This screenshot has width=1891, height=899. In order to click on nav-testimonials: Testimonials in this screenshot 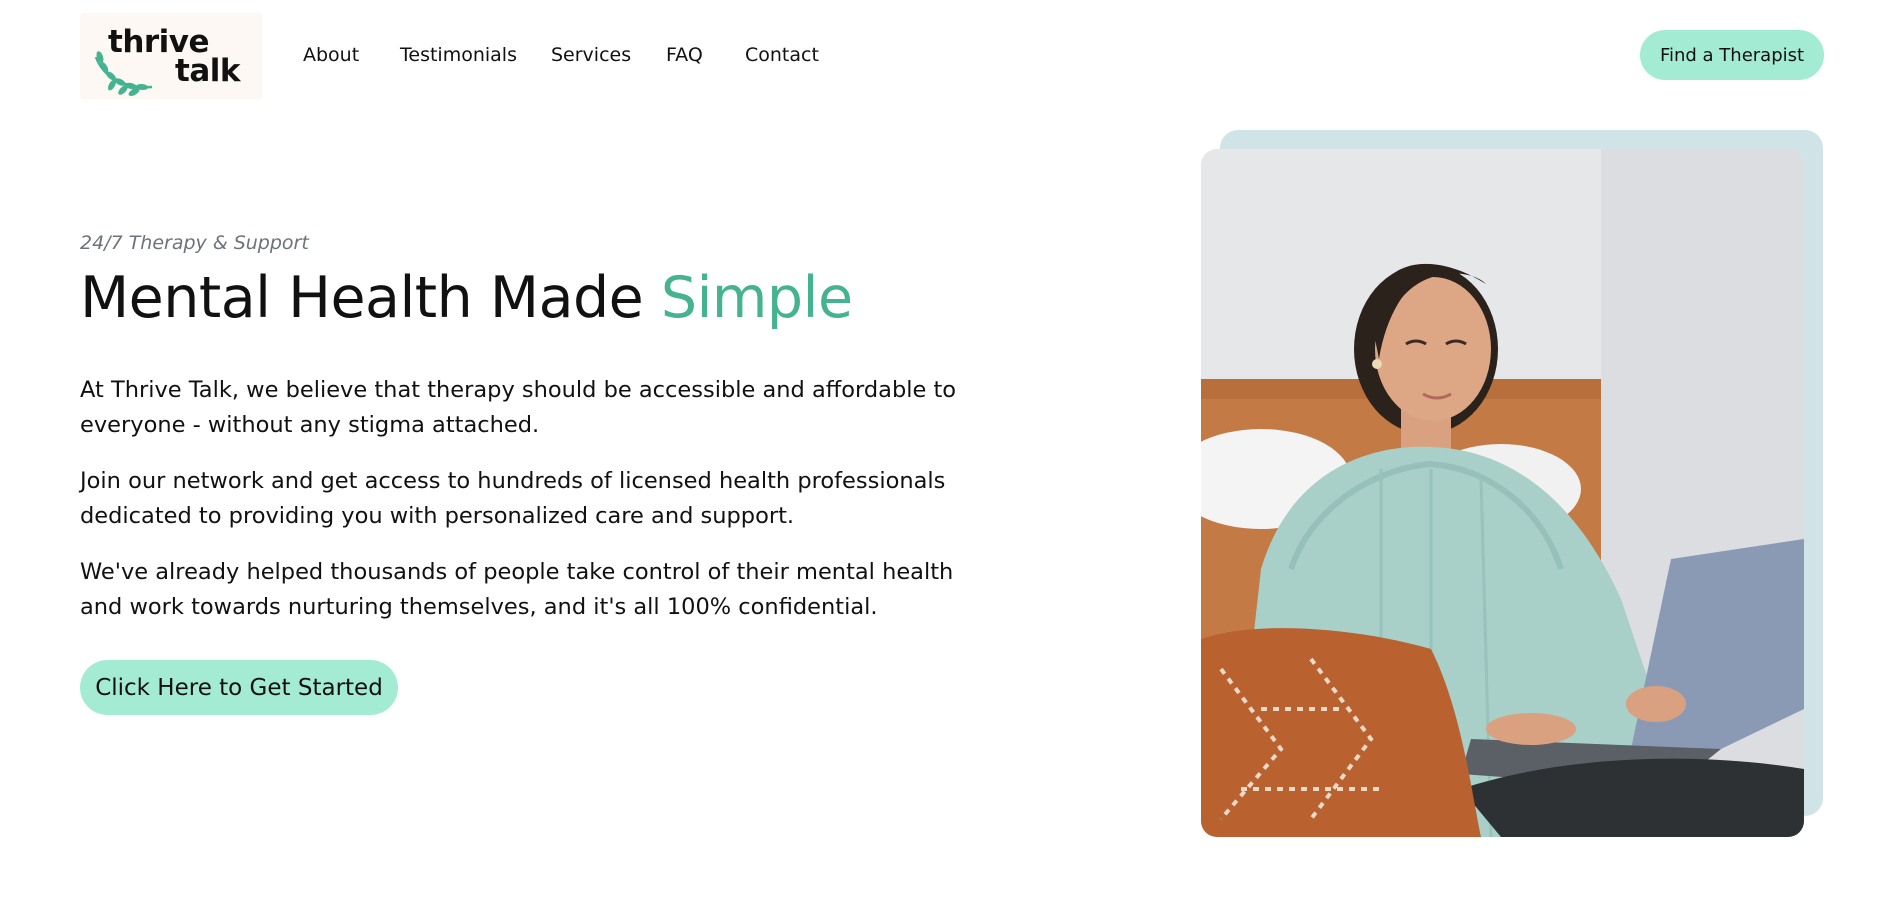, I will do `click(458, 55)`.